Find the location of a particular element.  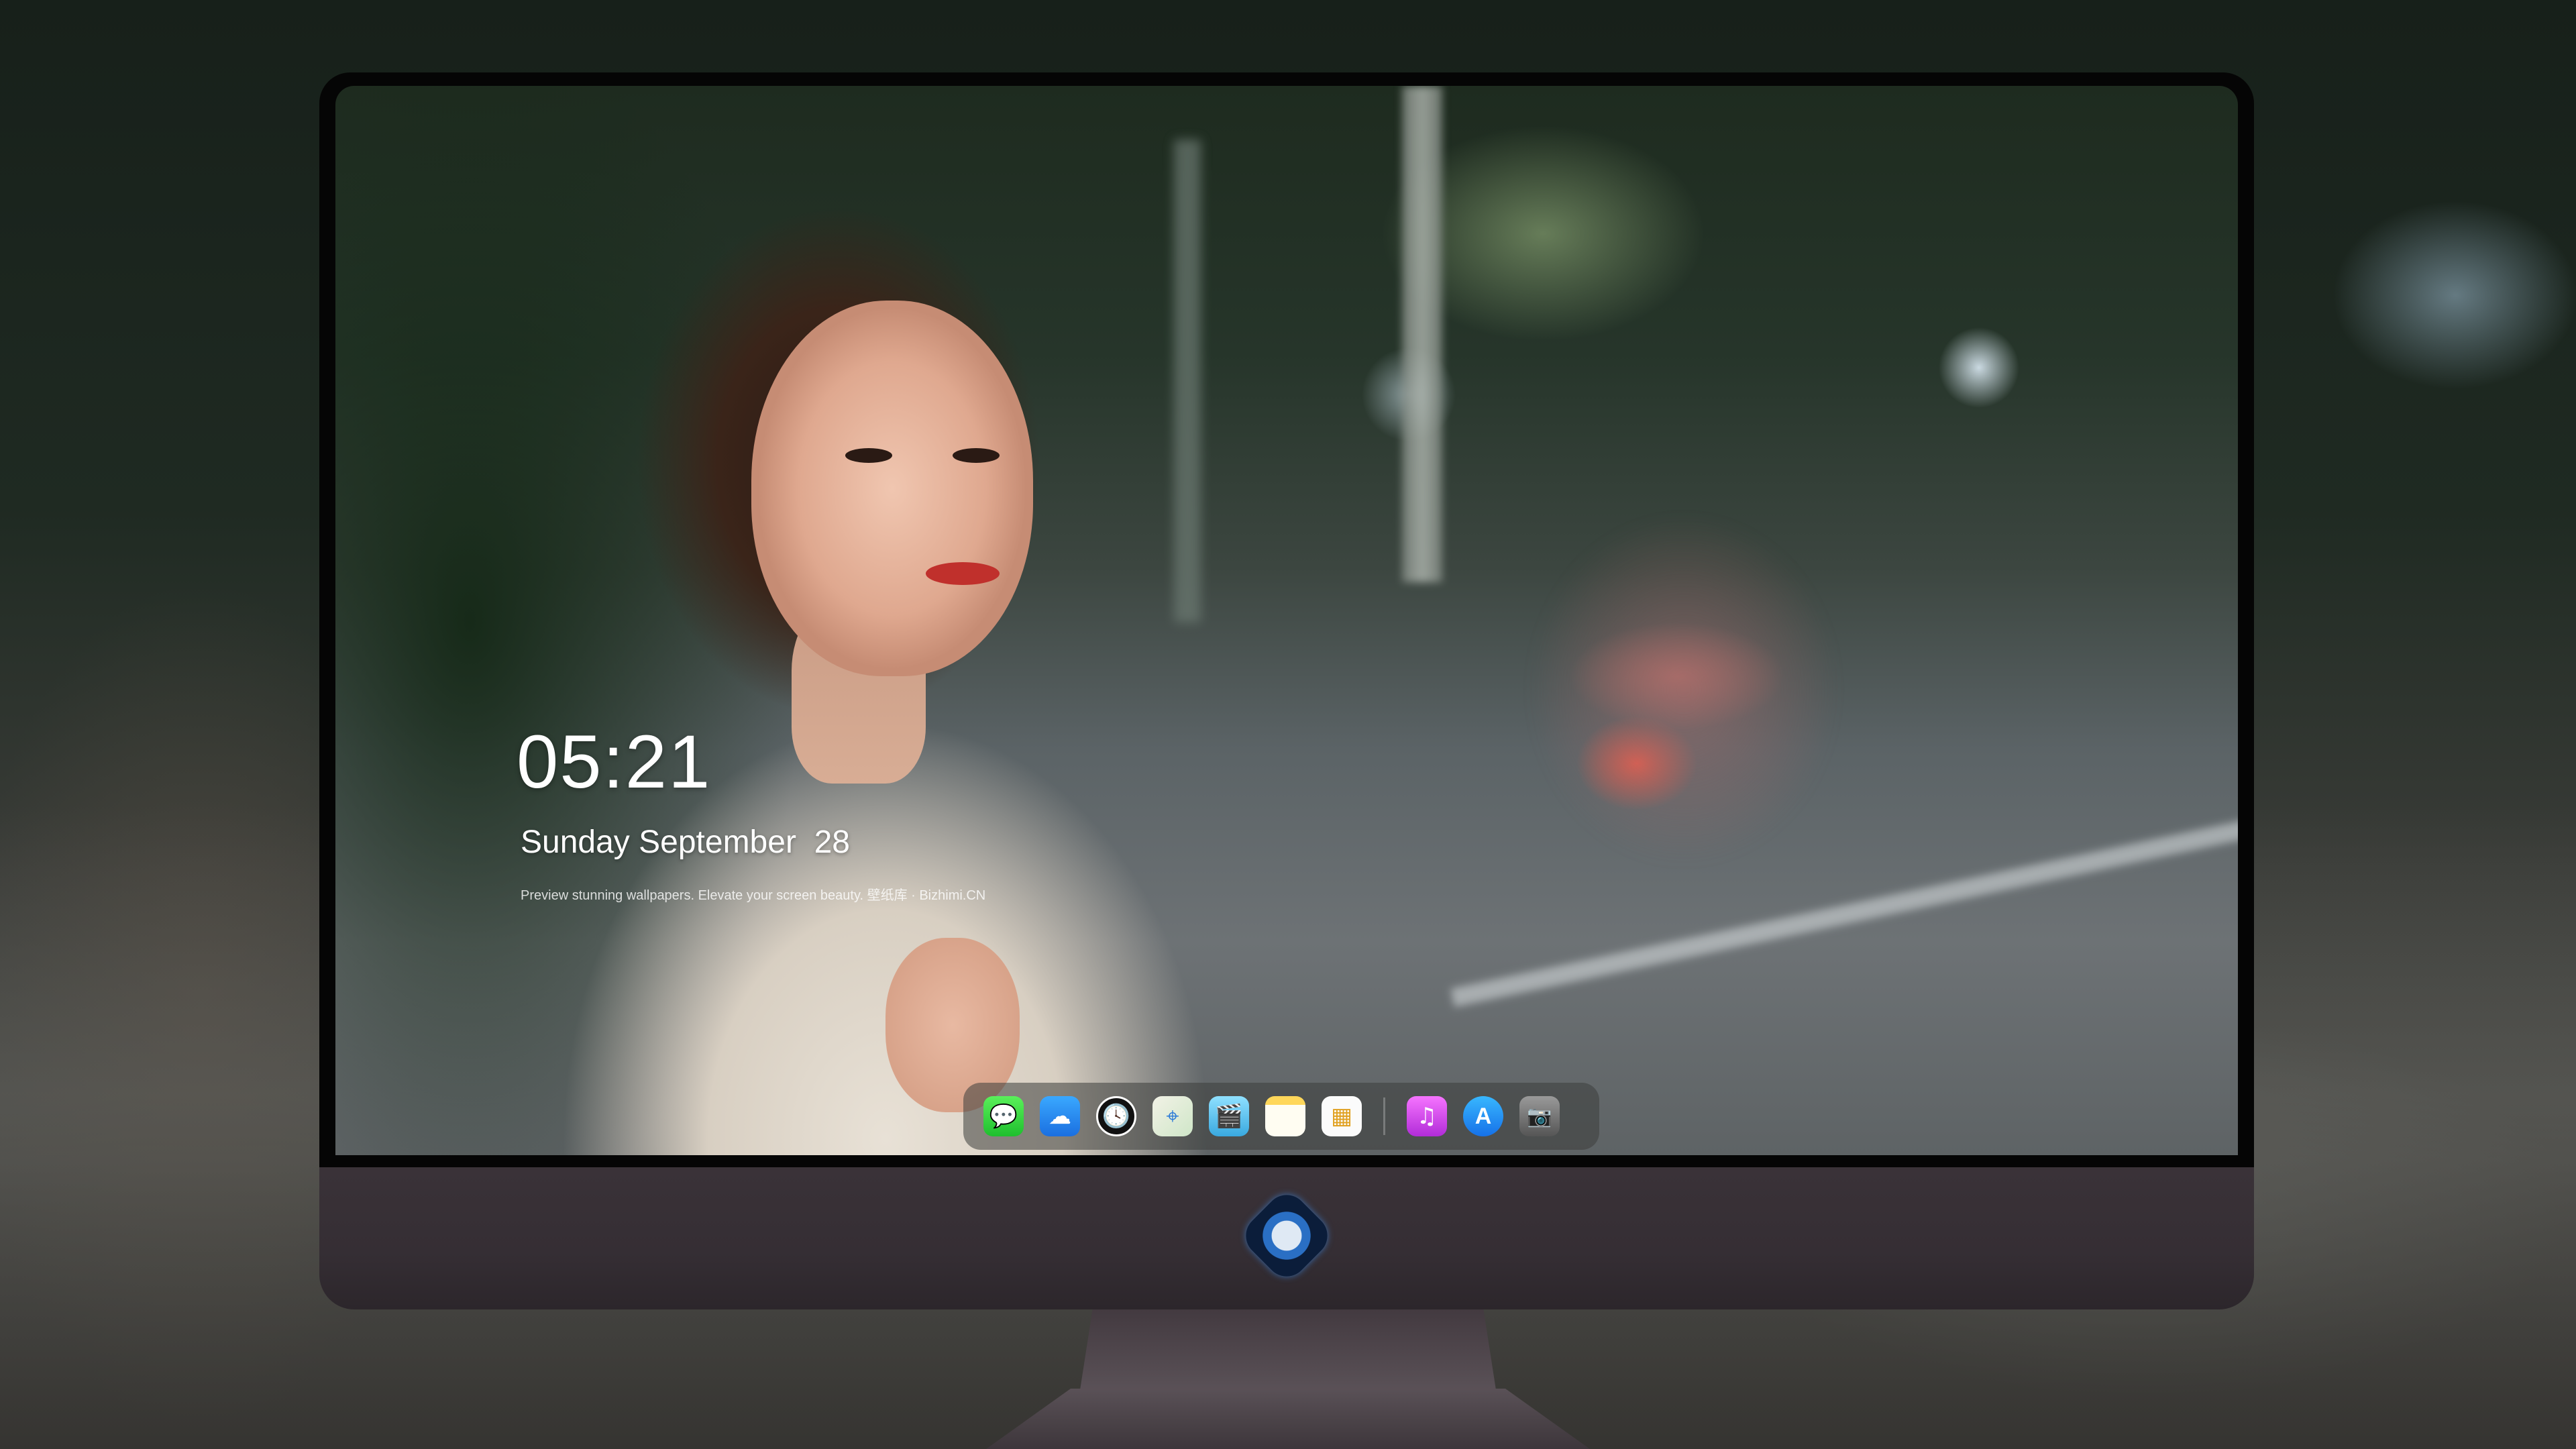

photos-icon: ▦ is located at coordinates (1342, 1116).